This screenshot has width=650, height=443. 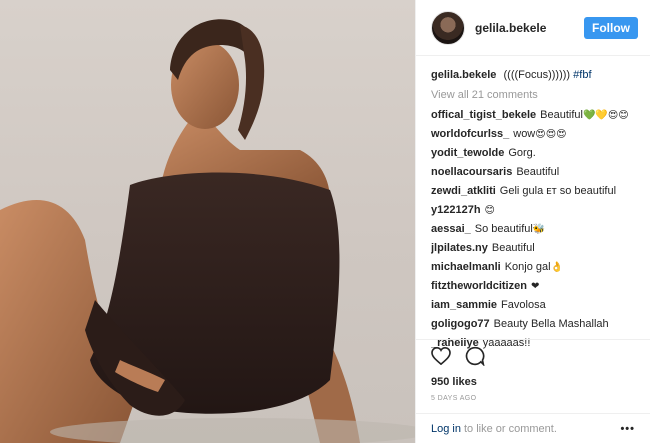 I want to click on comment-row: aessai_ So beautiful🐝, so click(x=534, y=229).